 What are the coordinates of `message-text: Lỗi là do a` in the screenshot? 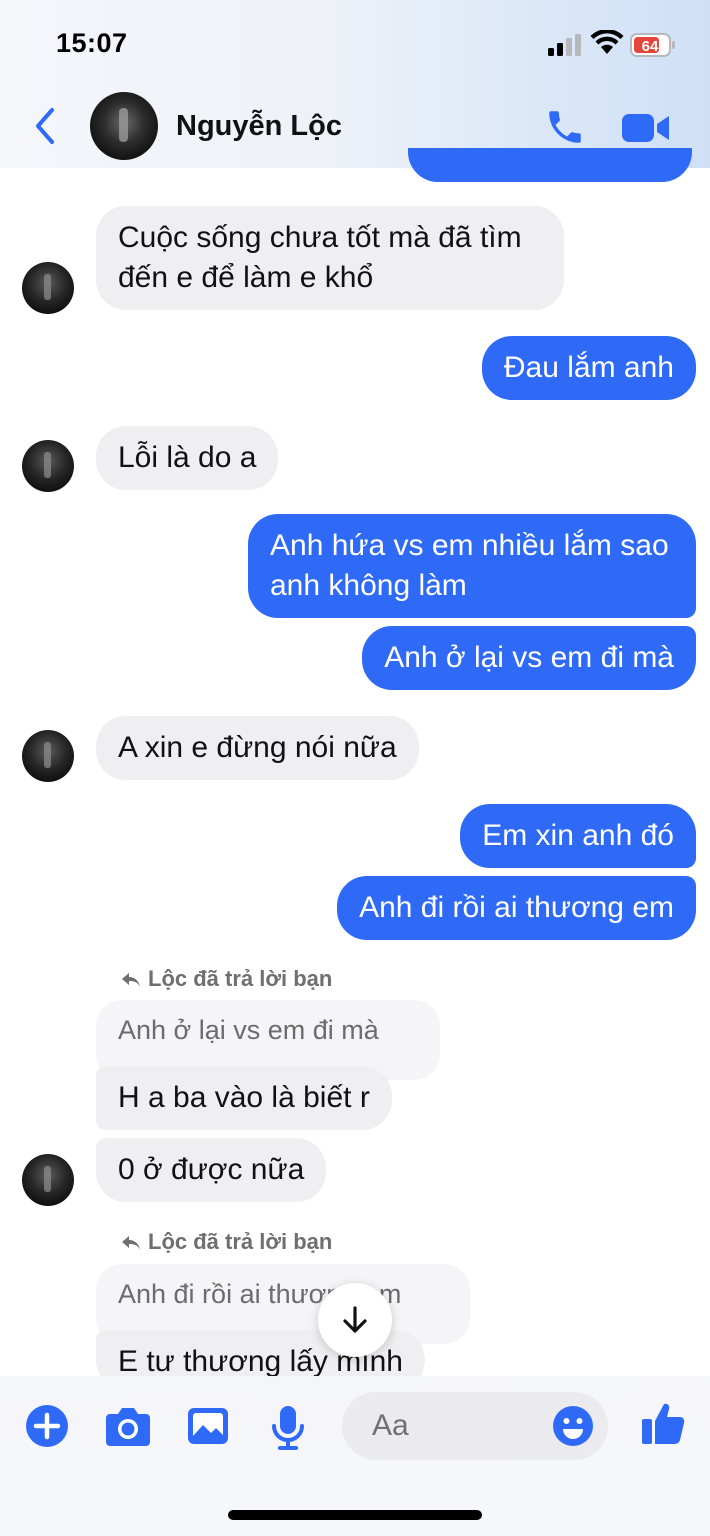 It's located at (187, 457).